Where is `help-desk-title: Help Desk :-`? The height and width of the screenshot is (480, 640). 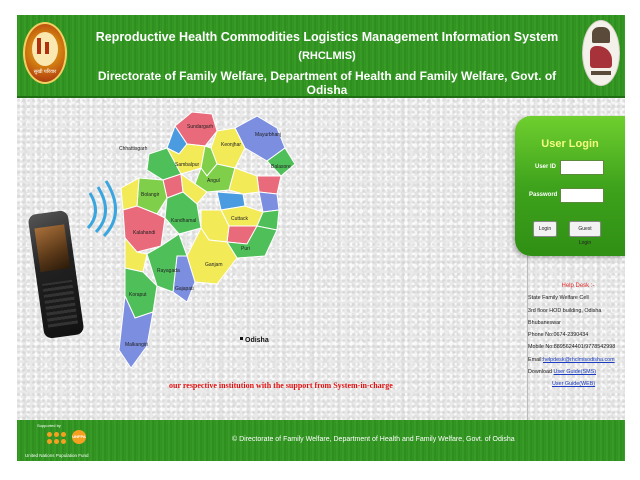
help-desk-title: Help Desk :- is located at coordinates (578, 286).